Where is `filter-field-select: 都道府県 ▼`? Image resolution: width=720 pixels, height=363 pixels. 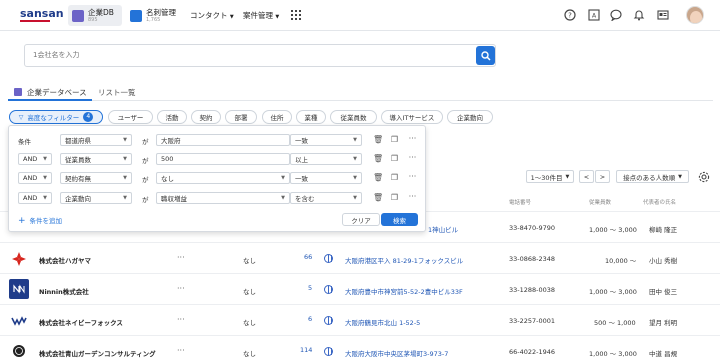 filter-field-select: 都道府県 ▼ is located at coordinates (96, 140).